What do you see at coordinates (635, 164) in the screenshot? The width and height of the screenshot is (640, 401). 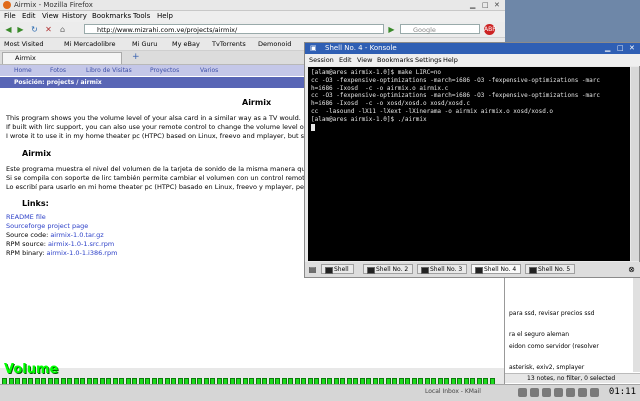 I see `terminal-scrollbar` at bounding box center [635, 164].